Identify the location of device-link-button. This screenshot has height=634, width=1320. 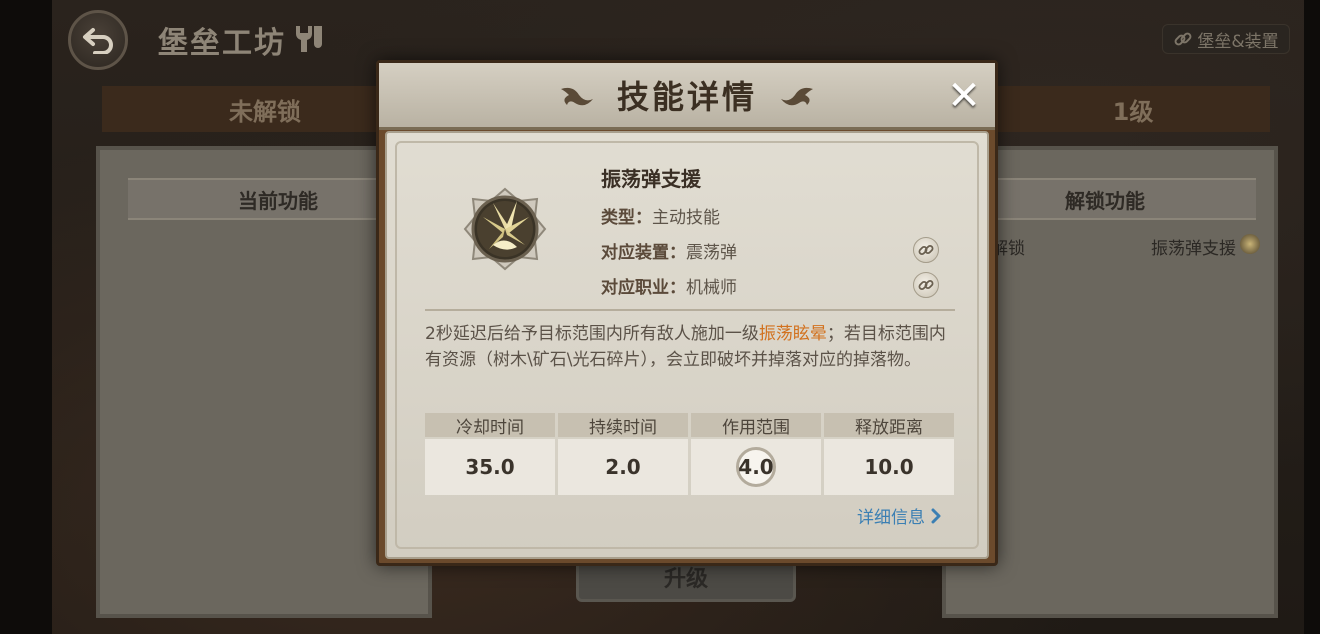
(926, 250).